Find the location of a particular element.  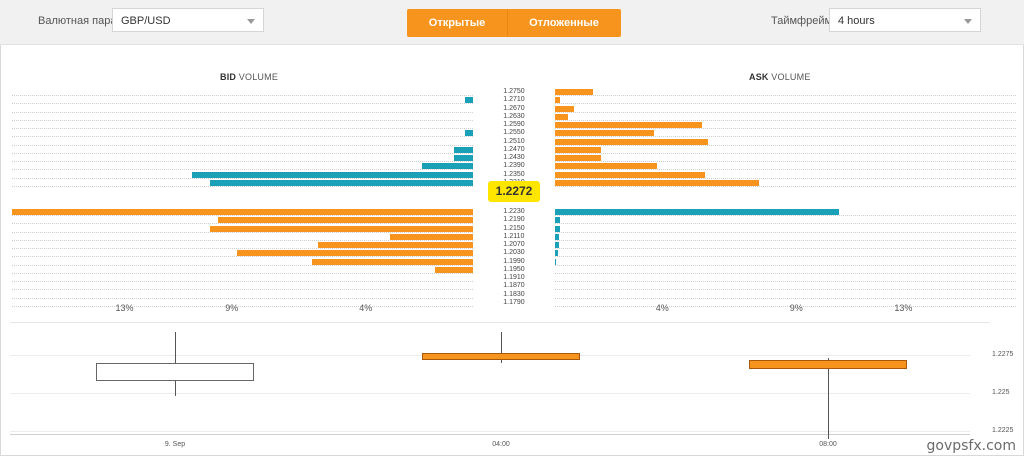

candle-wick is located at coordinates (828, 398).